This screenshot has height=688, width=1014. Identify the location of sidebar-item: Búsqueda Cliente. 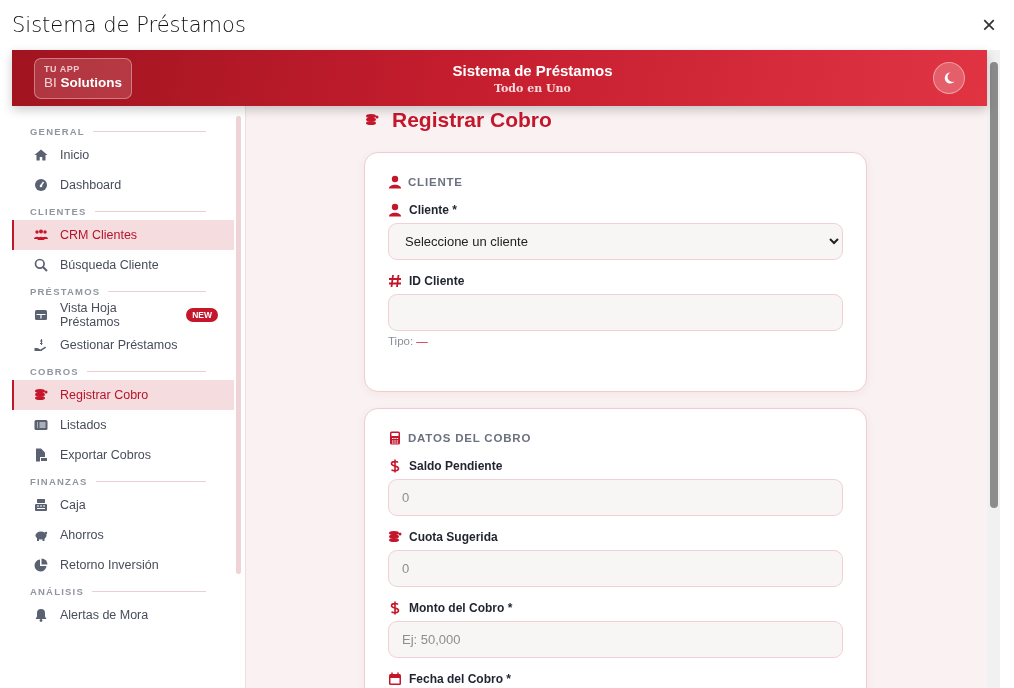
(123, 265).